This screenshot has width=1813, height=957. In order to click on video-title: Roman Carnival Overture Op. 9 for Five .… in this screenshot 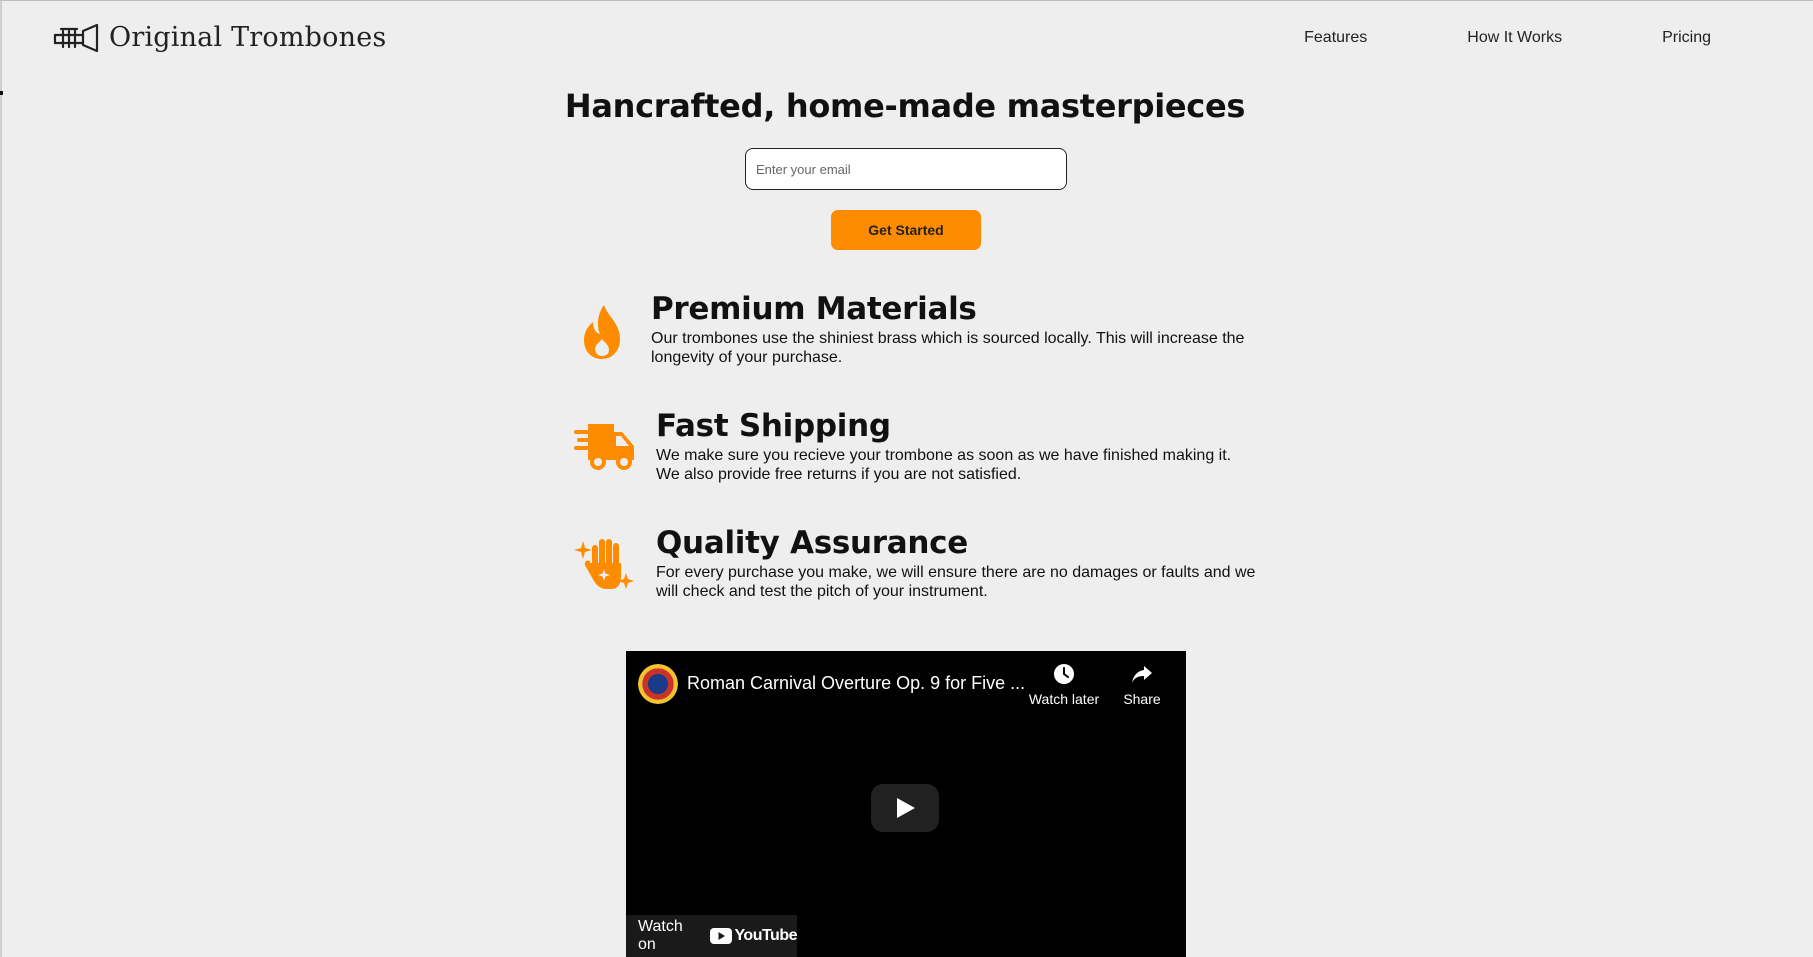, I will do `click(856, 683)`.